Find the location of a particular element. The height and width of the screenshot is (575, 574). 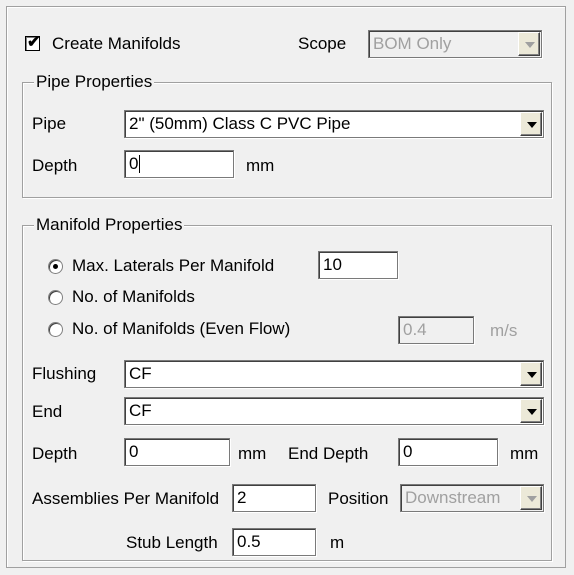

checkmark-icon: ✔ is located at coordinates (34, 42).